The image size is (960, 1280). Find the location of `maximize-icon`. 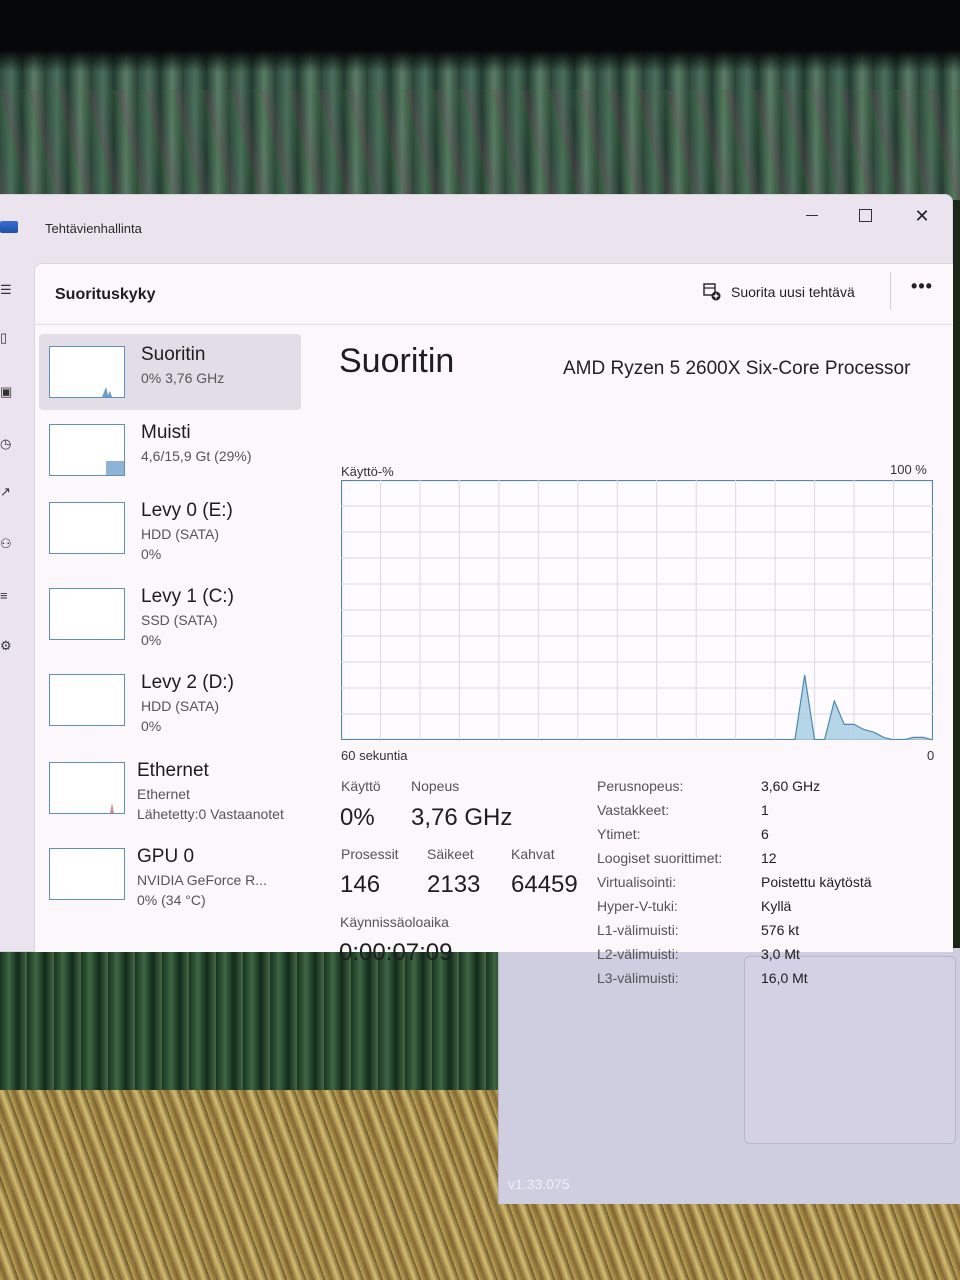

maximize-icon is located at coordinates (865, 216).